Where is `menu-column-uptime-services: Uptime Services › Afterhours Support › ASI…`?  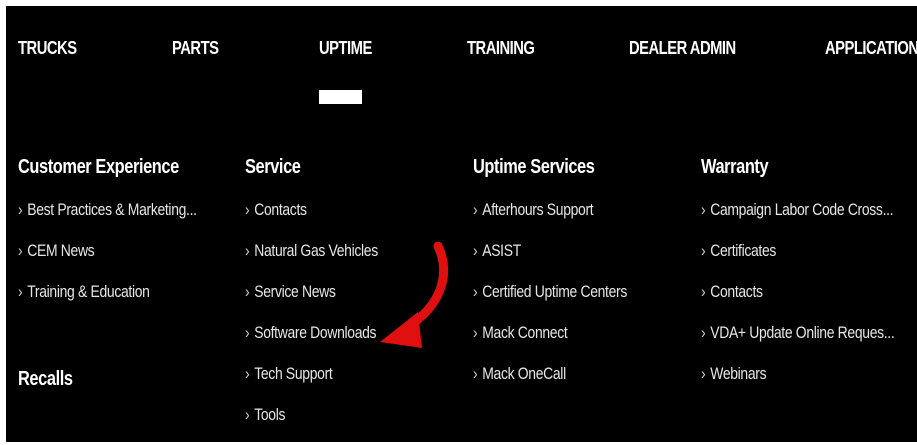
menu-column-uptime-services: Uptime Services › Afterhours Support › ASI… is located at coordinates (567, 280).